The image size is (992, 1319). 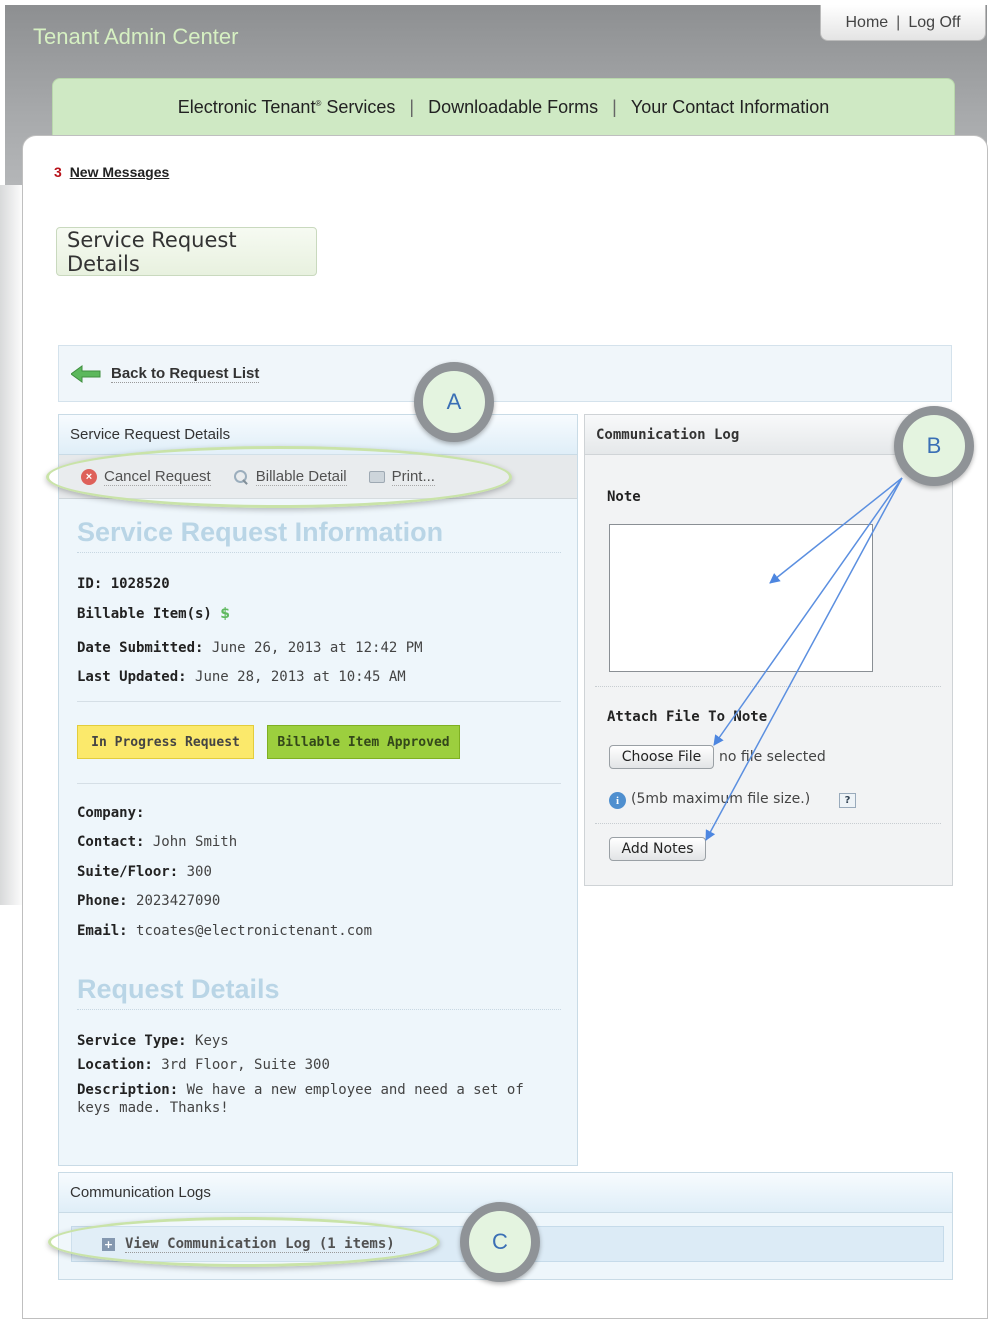 I want to click on page-title: Service Request Details, so click(x=186, y=251).